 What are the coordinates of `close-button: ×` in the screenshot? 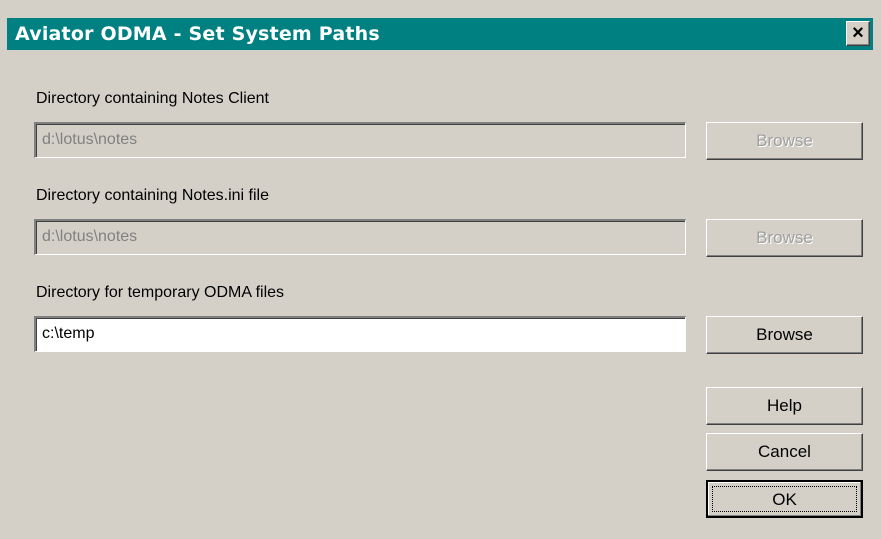 It's located at (858, 33).